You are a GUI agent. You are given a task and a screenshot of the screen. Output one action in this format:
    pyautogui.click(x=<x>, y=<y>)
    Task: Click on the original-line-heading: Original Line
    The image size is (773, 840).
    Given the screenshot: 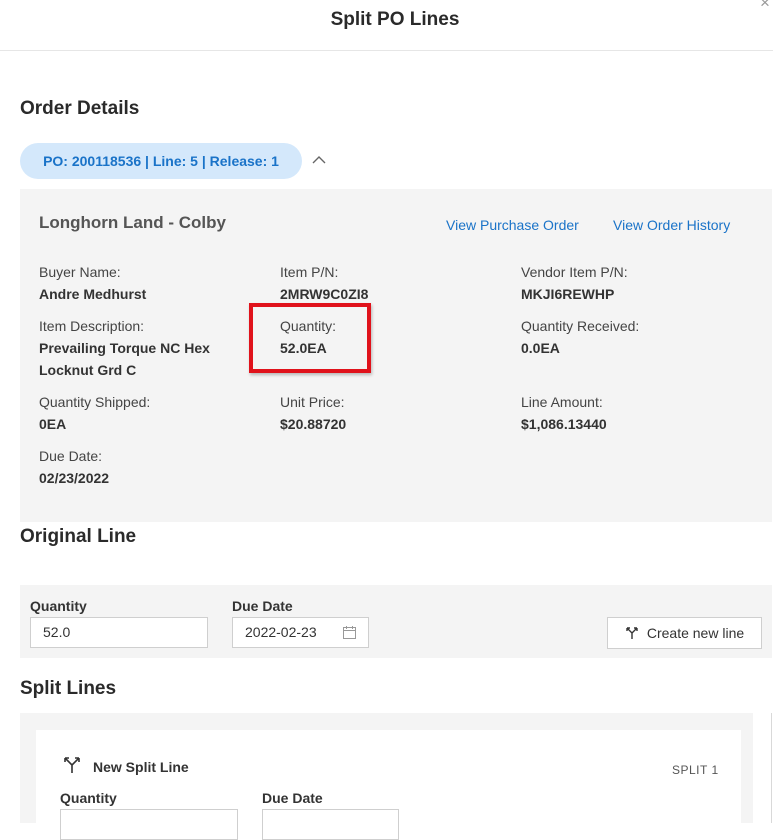 What is the action you would take?
    pyautogui.click(x=78, y=536)
    